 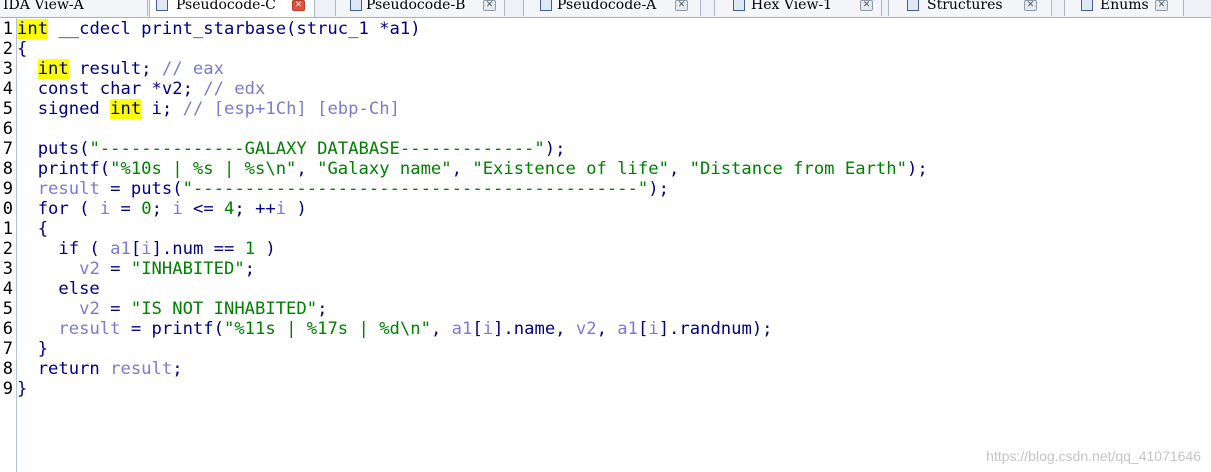 I want to click on code-token: else, so click(x=58, y=289).